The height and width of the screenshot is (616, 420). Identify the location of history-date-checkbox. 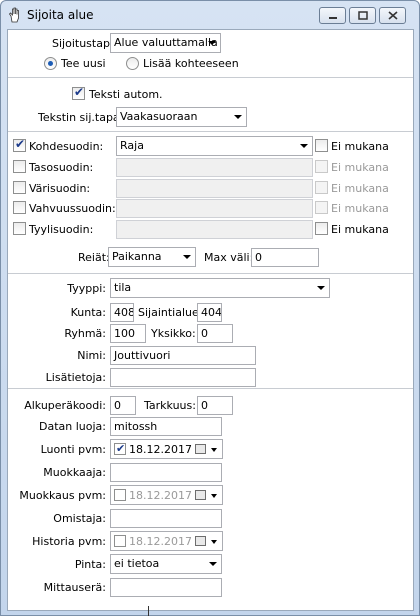
(120, 541).